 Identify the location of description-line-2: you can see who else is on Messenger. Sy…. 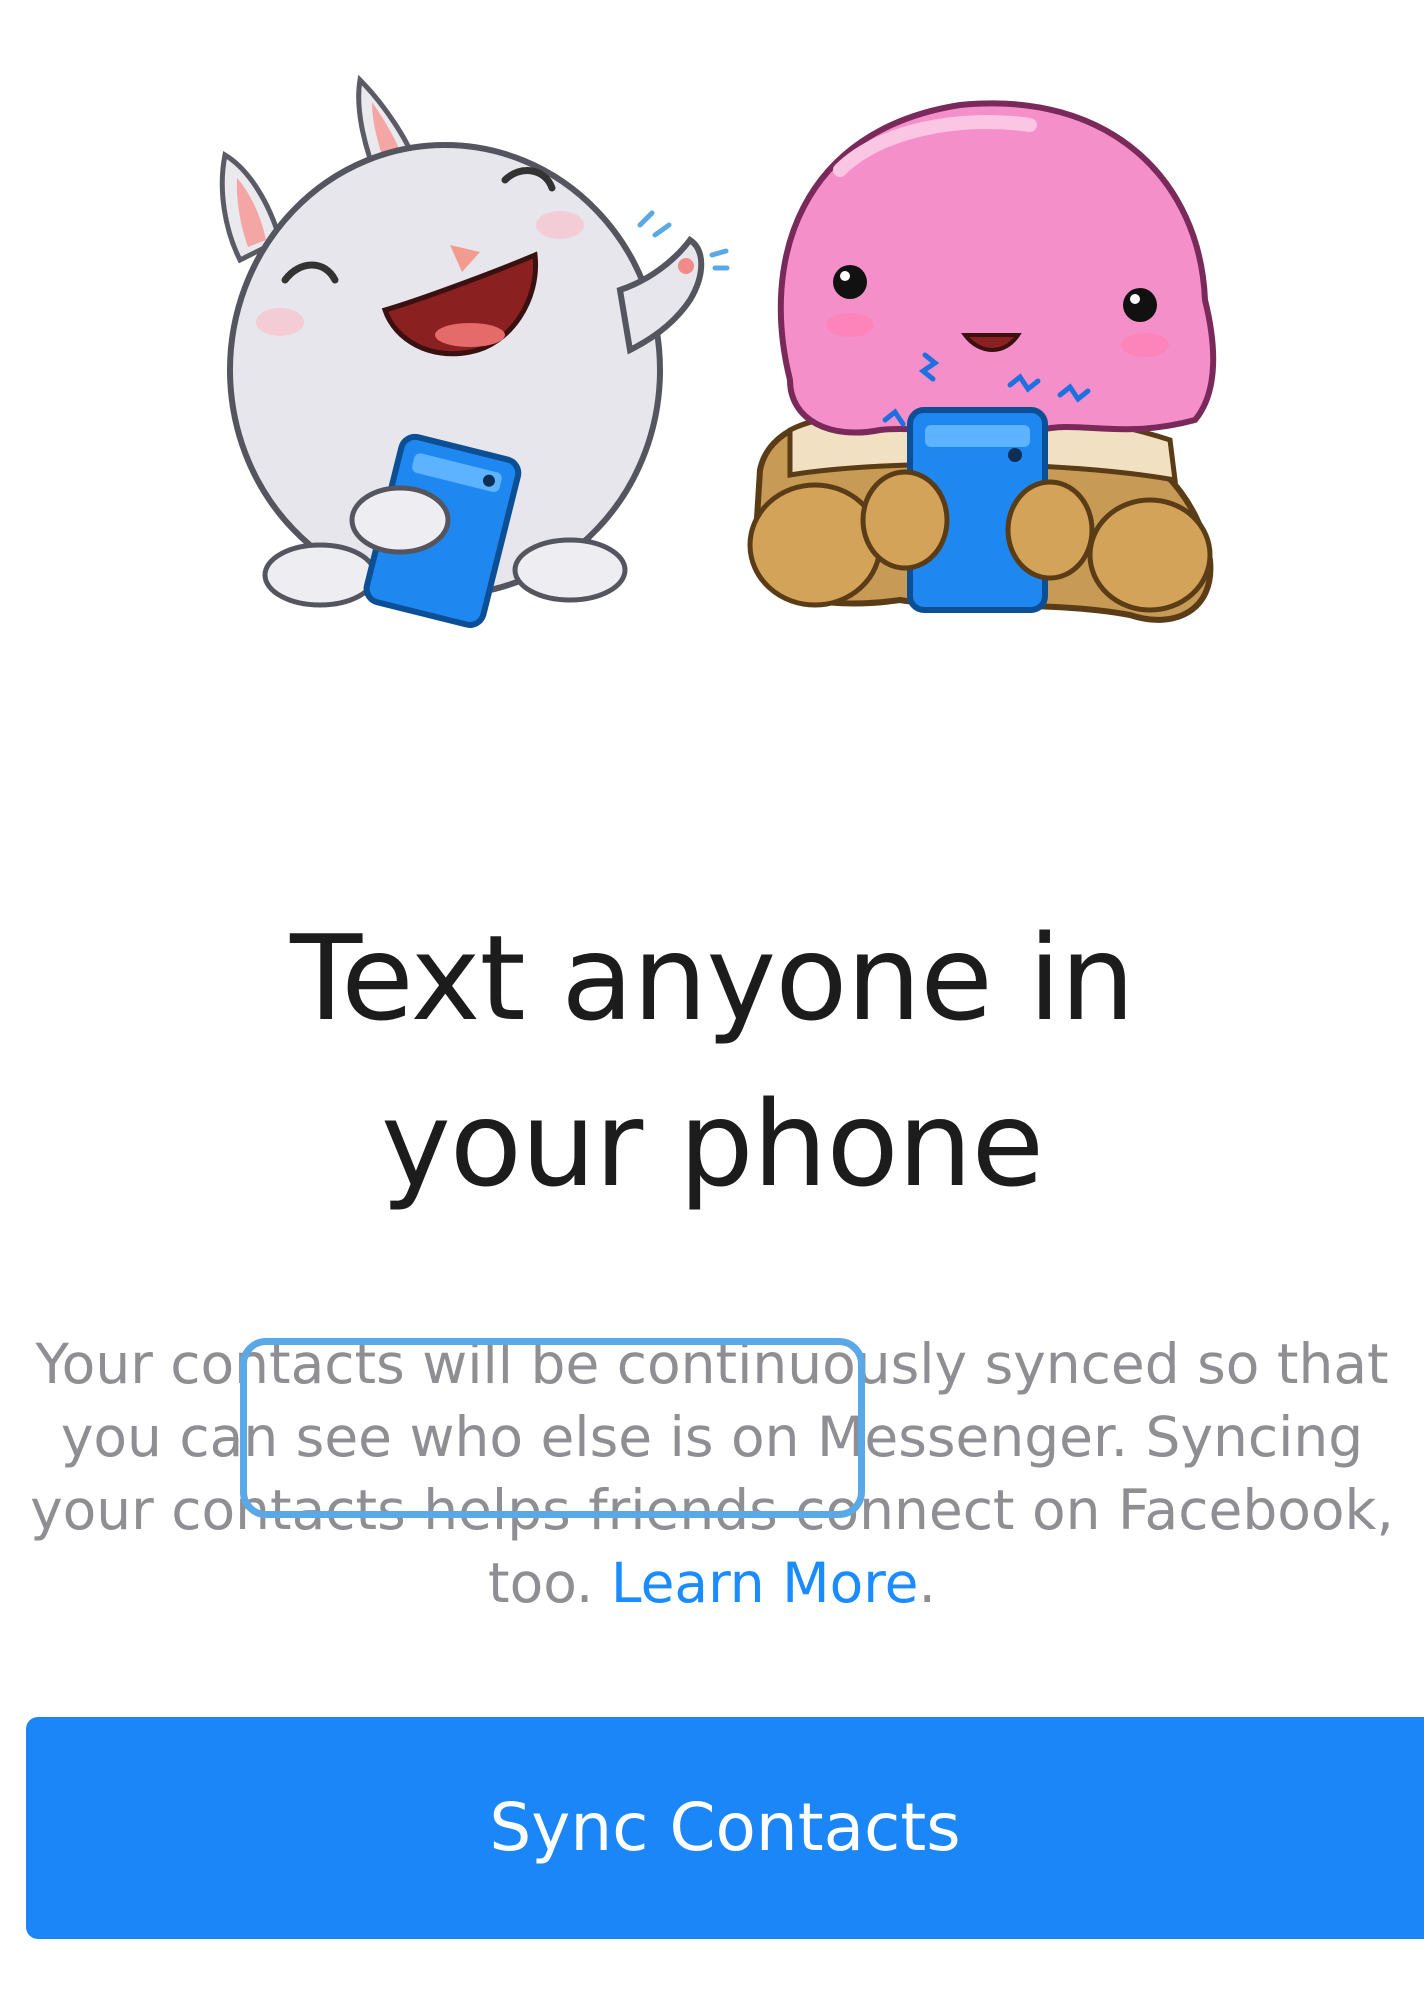
(712, 1437).